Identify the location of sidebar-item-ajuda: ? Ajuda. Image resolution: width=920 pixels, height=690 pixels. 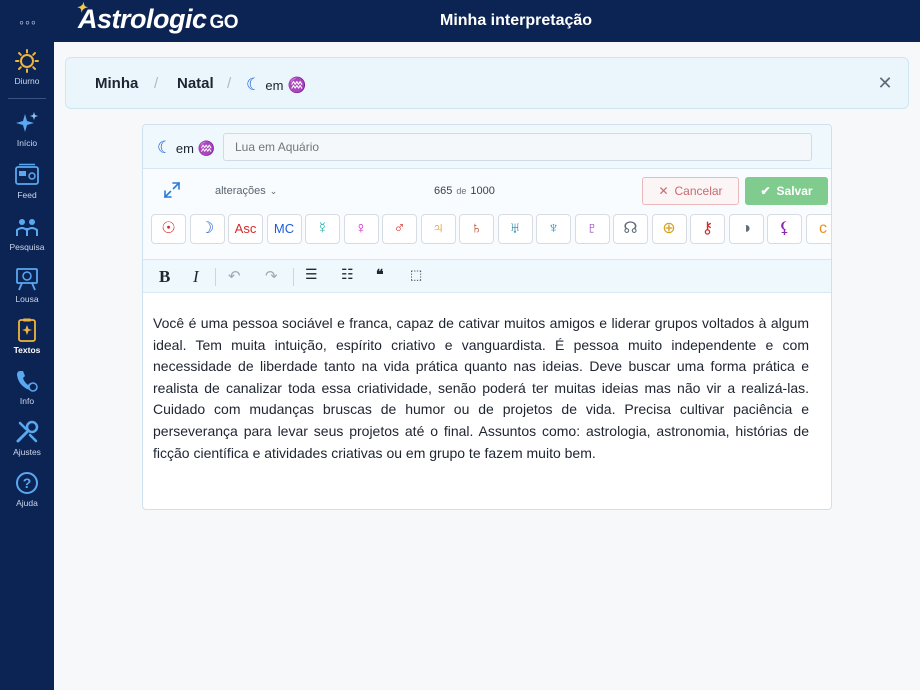
(27, 493).